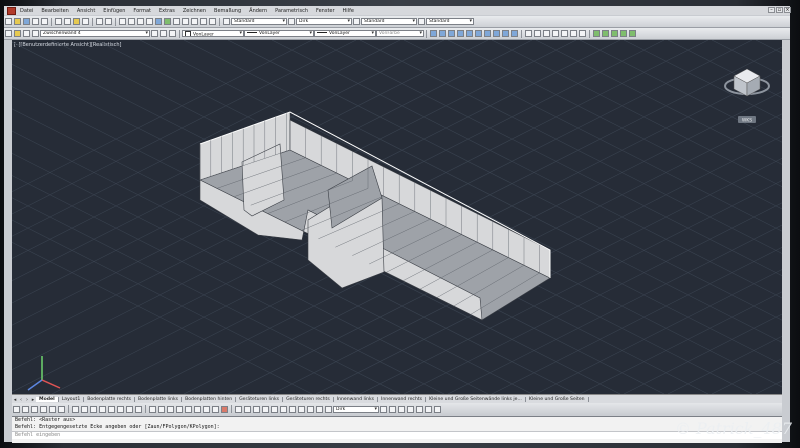  What do you see at coordinates (402, 399) in the screenshot?
I see `tab-innenwand-rechts: Innenwand rechts` at bounding box center [402, 399].